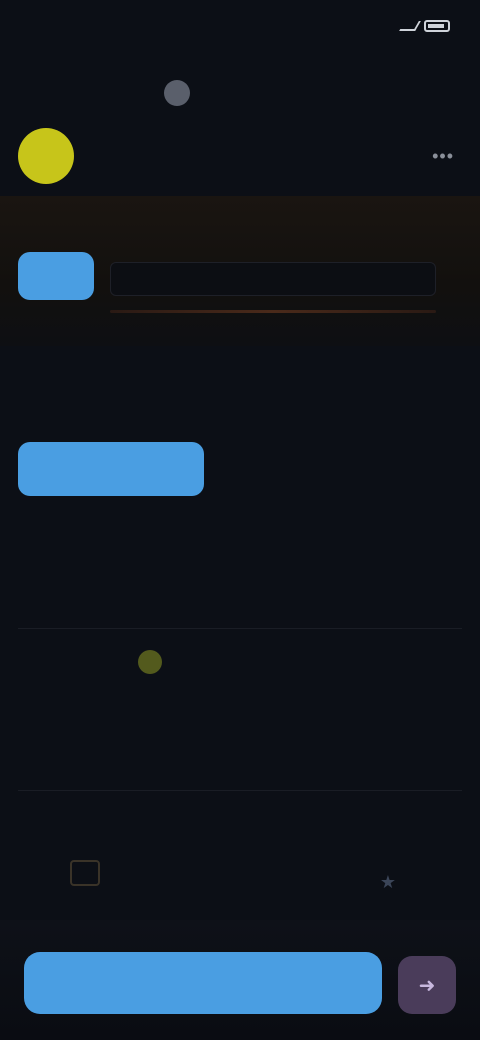  I want to click on account-avatar, so click(46, 156).